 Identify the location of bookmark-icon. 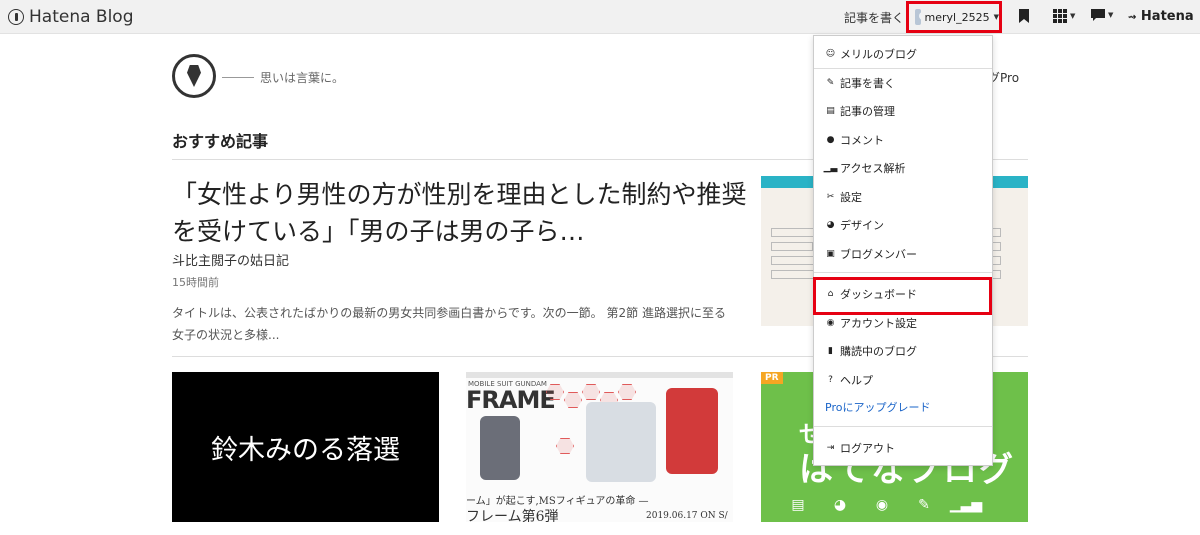
(1024, 18).